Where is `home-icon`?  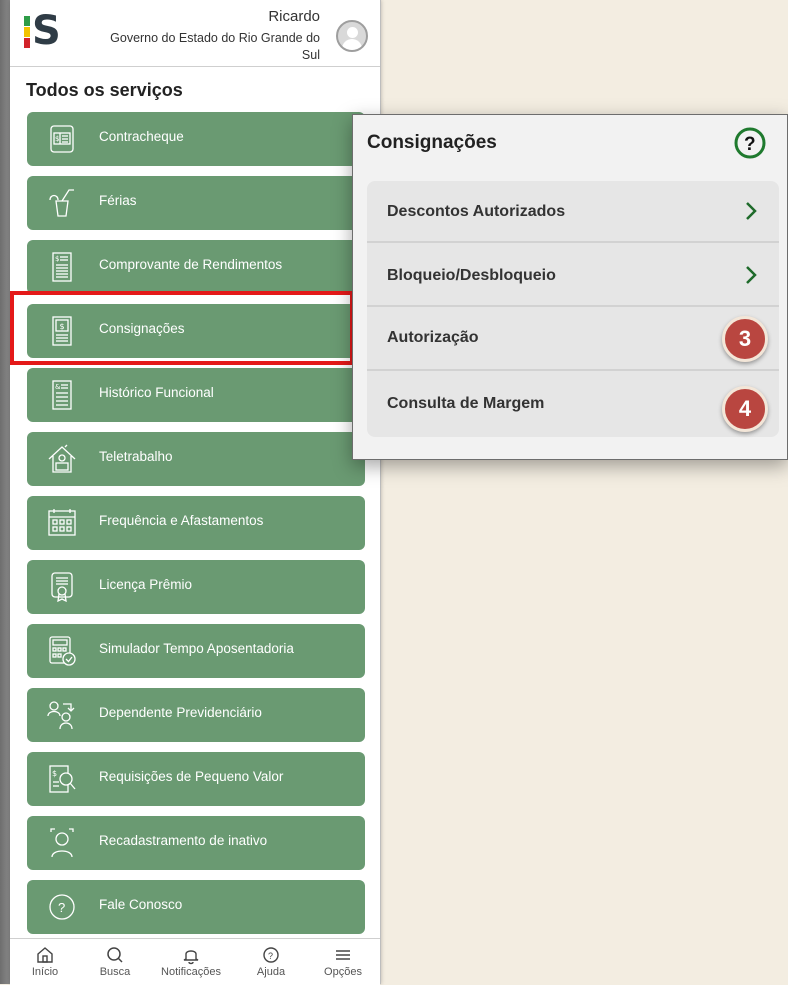 home-icon is located at coordinates (45, 955).